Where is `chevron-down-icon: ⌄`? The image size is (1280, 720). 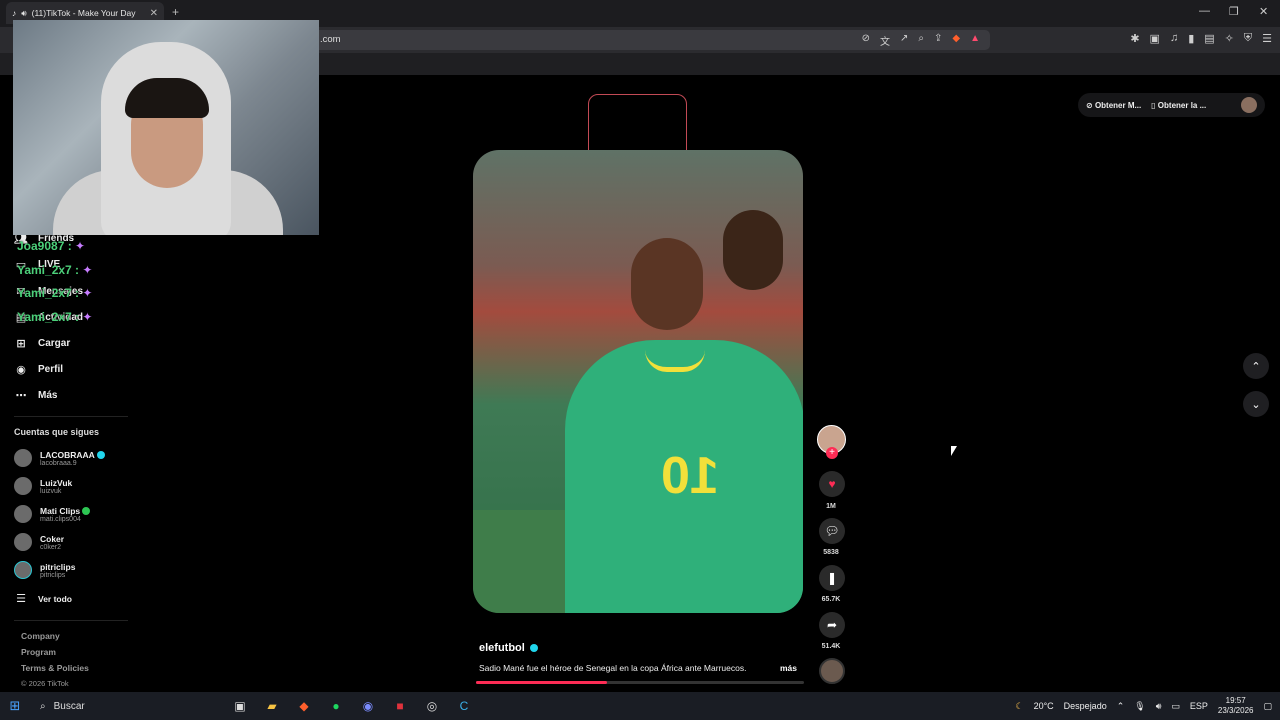
chevron-down-icon: ⌄ is located at coordinates (1256, 404).